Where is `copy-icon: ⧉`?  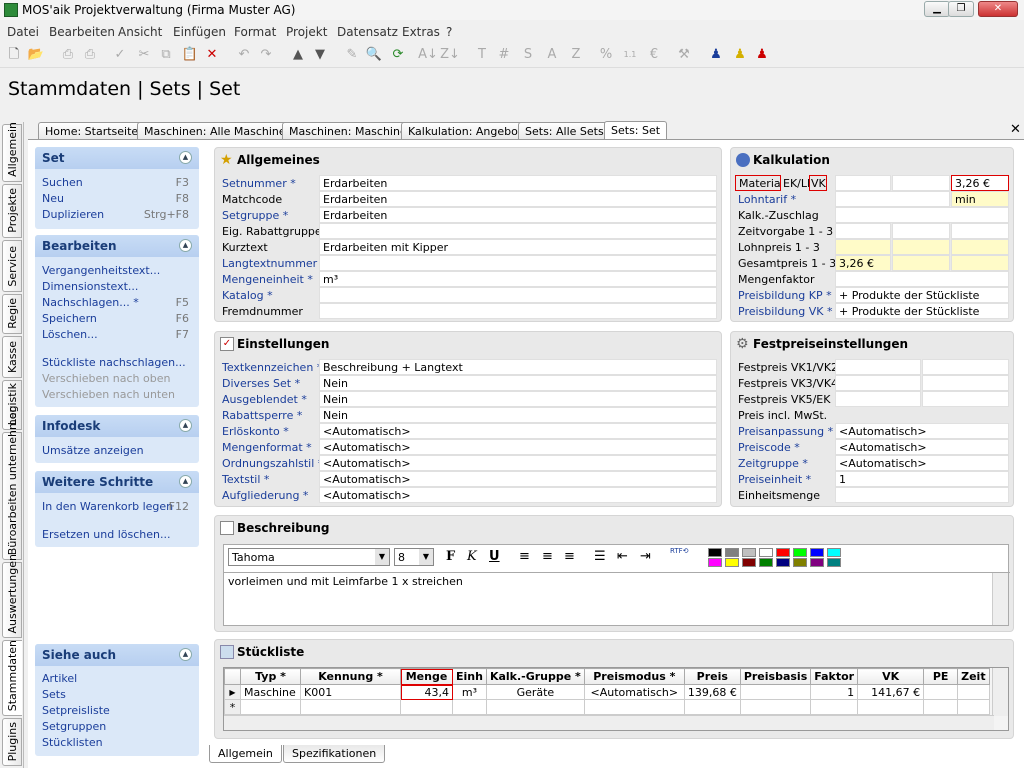 copy-icon: ⧉ is located at coordinates (166, 55).